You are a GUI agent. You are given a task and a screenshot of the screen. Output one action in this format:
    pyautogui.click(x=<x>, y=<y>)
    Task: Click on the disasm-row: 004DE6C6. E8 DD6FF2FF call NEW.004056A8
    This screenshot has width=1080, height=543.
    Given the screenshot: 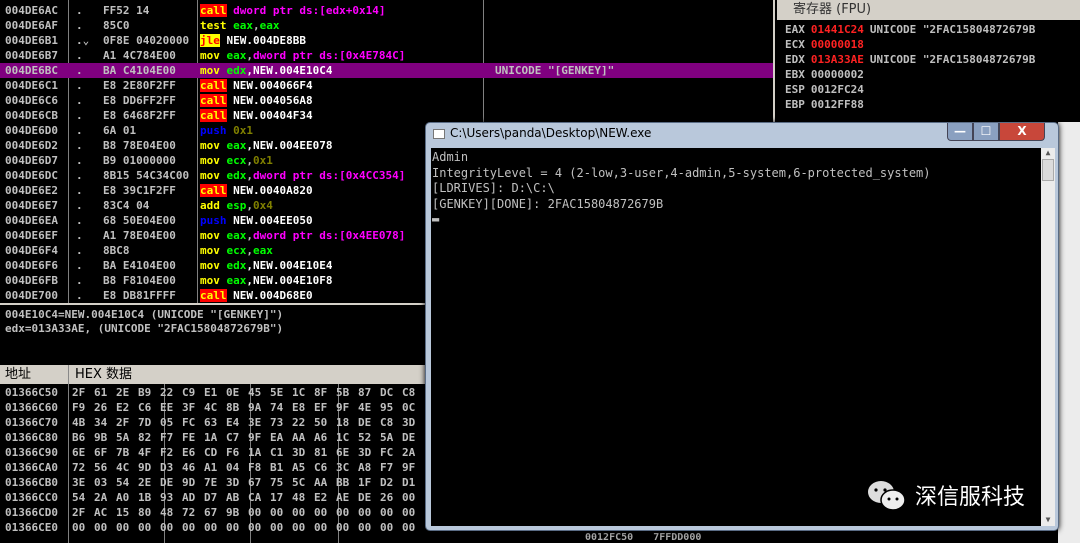 What is the action you would take?
    pyautogui.click(x=386, y=100)
    